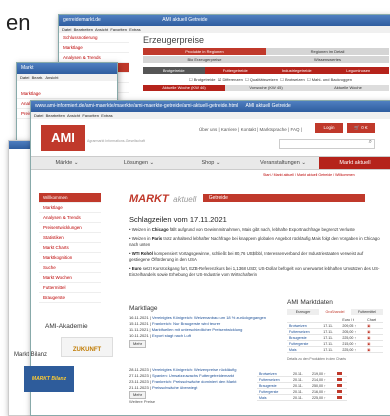 Image resolution: width=390 pixels, height=416 pixels. Describe the element at coordinates (224, 20) in the screenshot. I see `back-window-titlebar: gerreidemarkt.de AMI aktuell Getreide` at that location.